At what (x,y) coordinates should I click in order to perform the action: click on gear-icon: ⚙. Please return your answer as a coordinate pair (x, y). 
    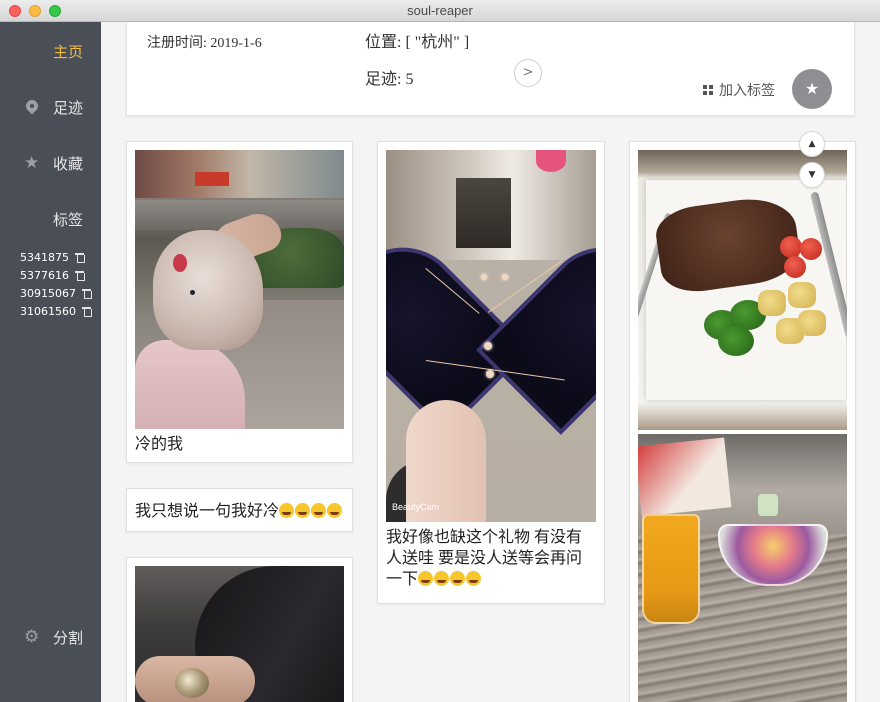
    Looking at the image, I should click on (32, 637).